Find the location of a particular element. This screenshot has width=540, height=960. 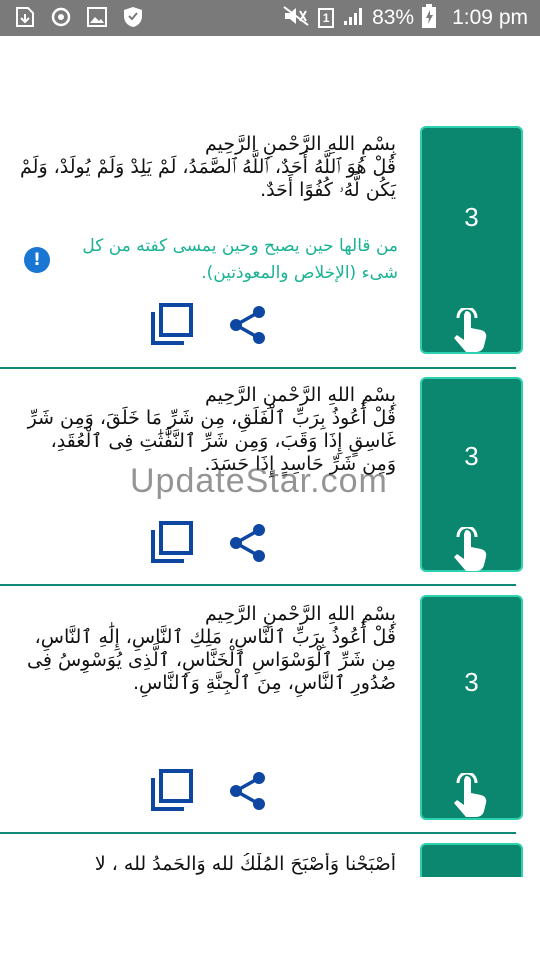

shield-icon is located at coordinates (133, 17).